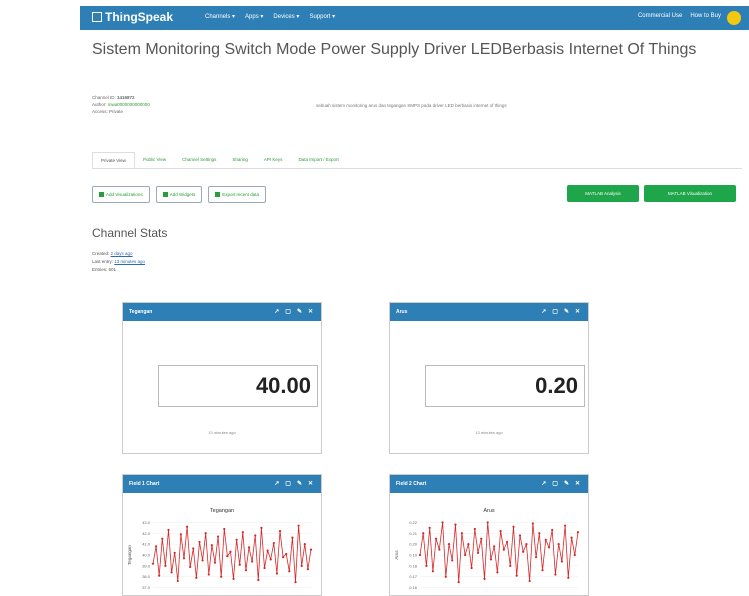 The width and height of the screenshot is (749, 596). What do you see at coordinates (322, 16) in the screenshot?
I see `nav-support: Support` at bounding box center [322, 16].